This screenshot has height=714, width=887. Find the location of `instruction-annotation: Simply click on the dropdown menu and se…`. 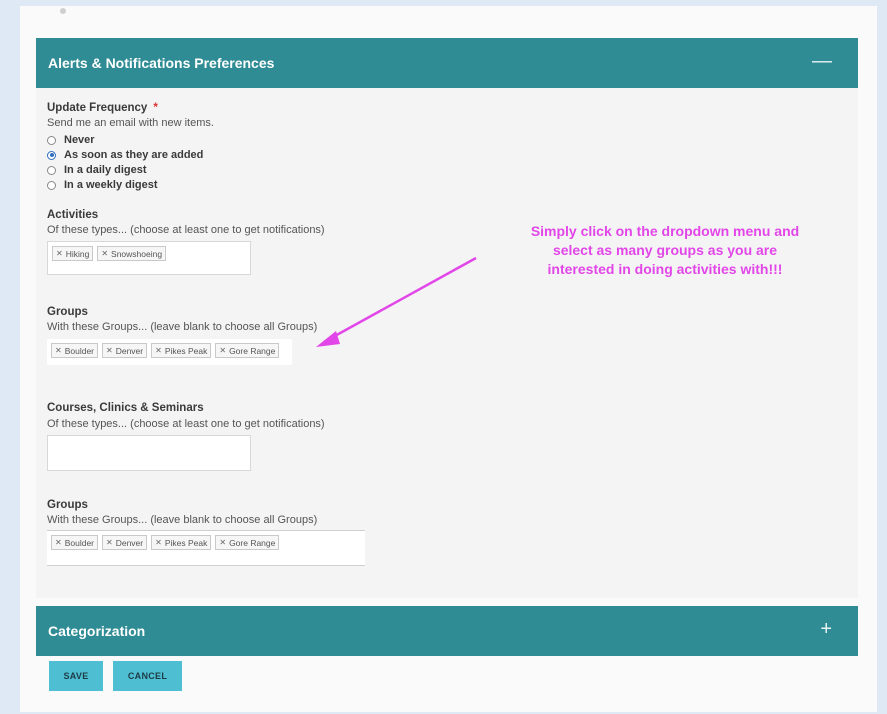

instruction-annotation: Simply click on the dropdown menu and se… is located at coordinates (665, 250).